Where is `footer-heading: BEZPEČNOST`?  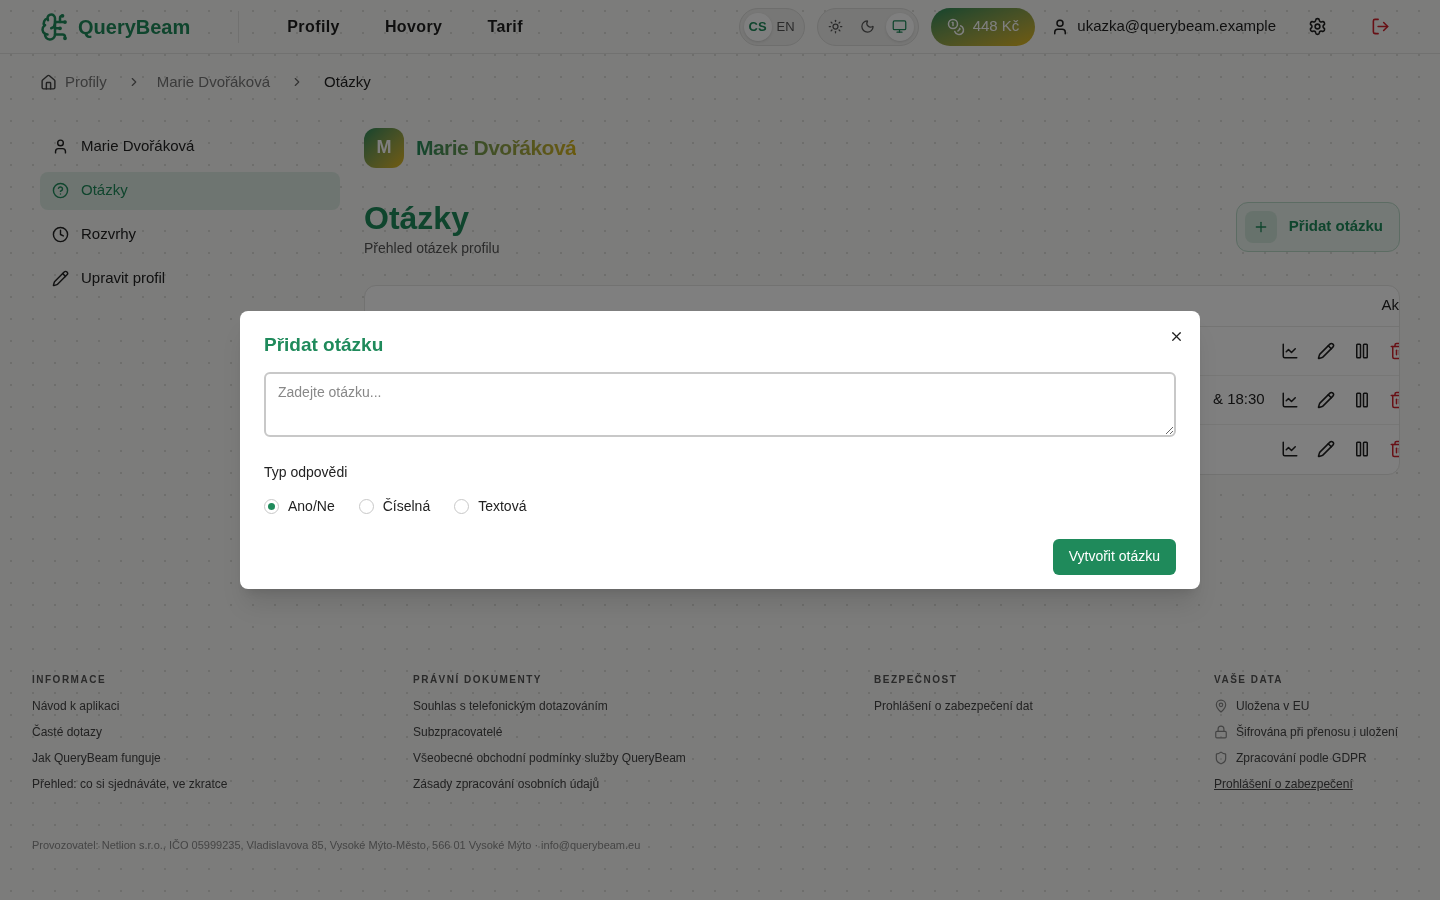
footer-heading: BEZPEČNOST is located at coordinates (916, 679).